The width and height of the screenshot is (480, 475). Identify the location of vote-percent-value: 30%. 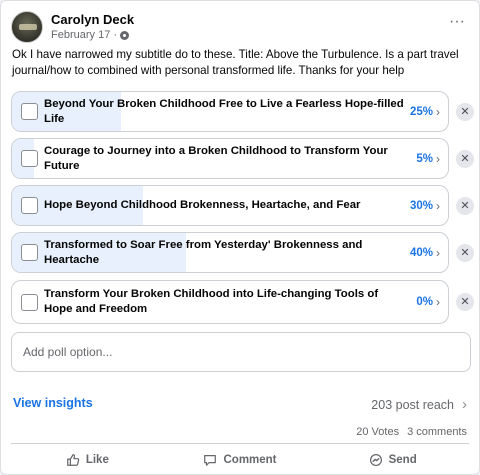
(421, 205).